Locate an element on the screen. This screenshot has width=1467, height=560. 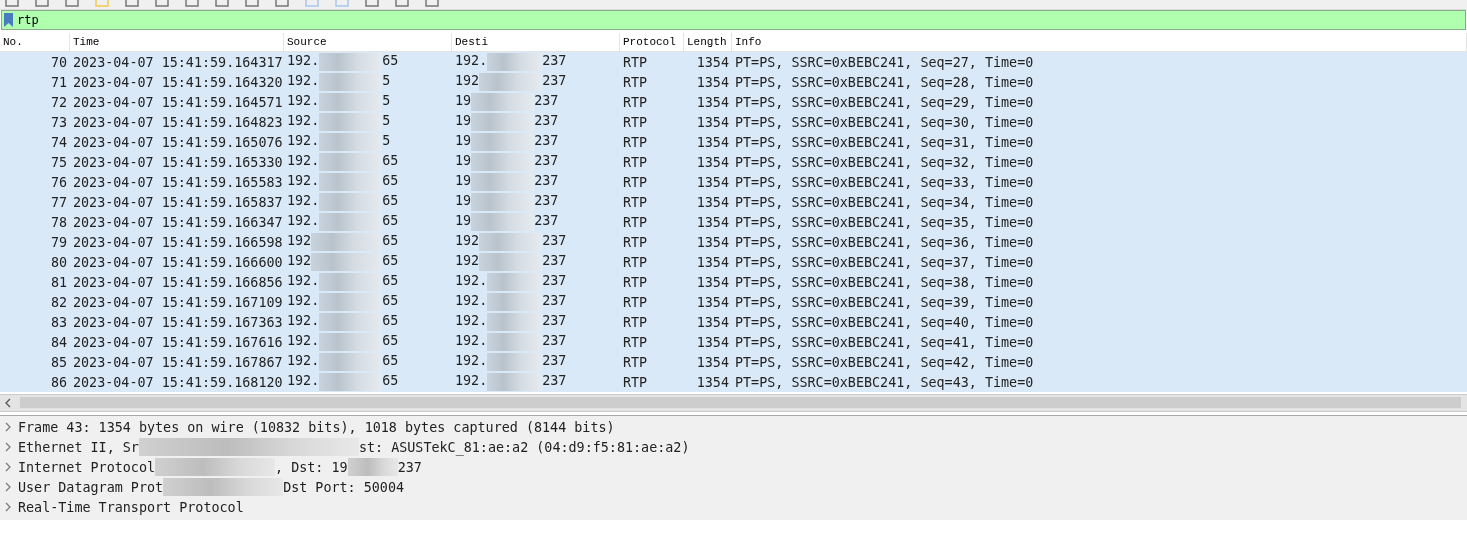
horizontal-scrollbar is located at coordinates (733, 402).